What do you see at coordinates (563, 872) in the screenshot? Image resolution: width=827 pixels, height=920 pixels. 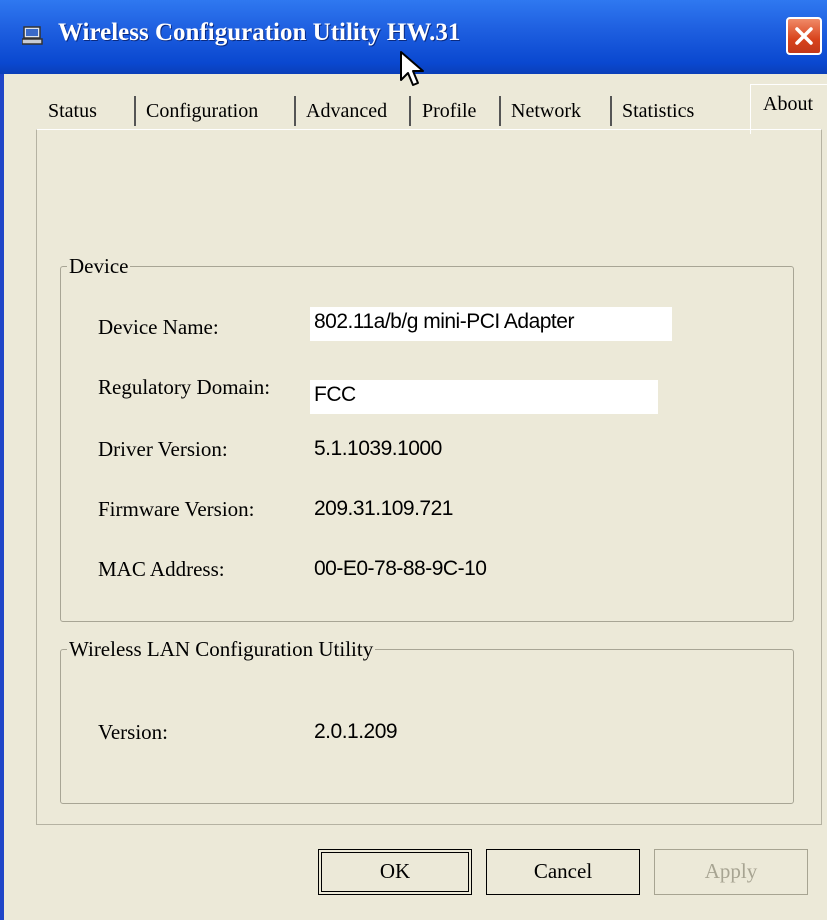 I see `cancel-button: Cancel` at bounding box center [563, 872].